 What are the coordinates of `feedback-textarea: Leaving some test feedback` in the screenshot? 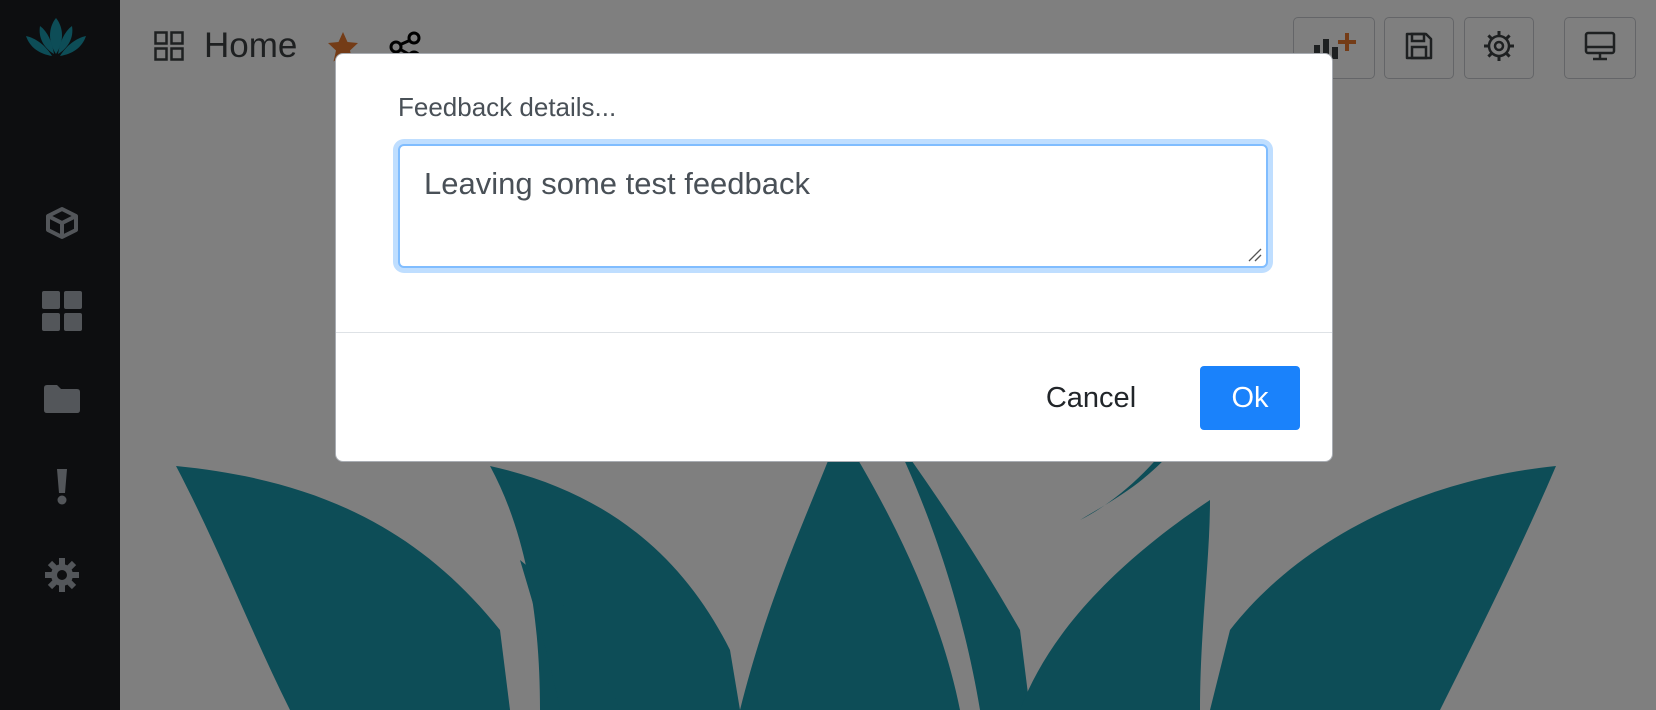 It's located at (833, 206).